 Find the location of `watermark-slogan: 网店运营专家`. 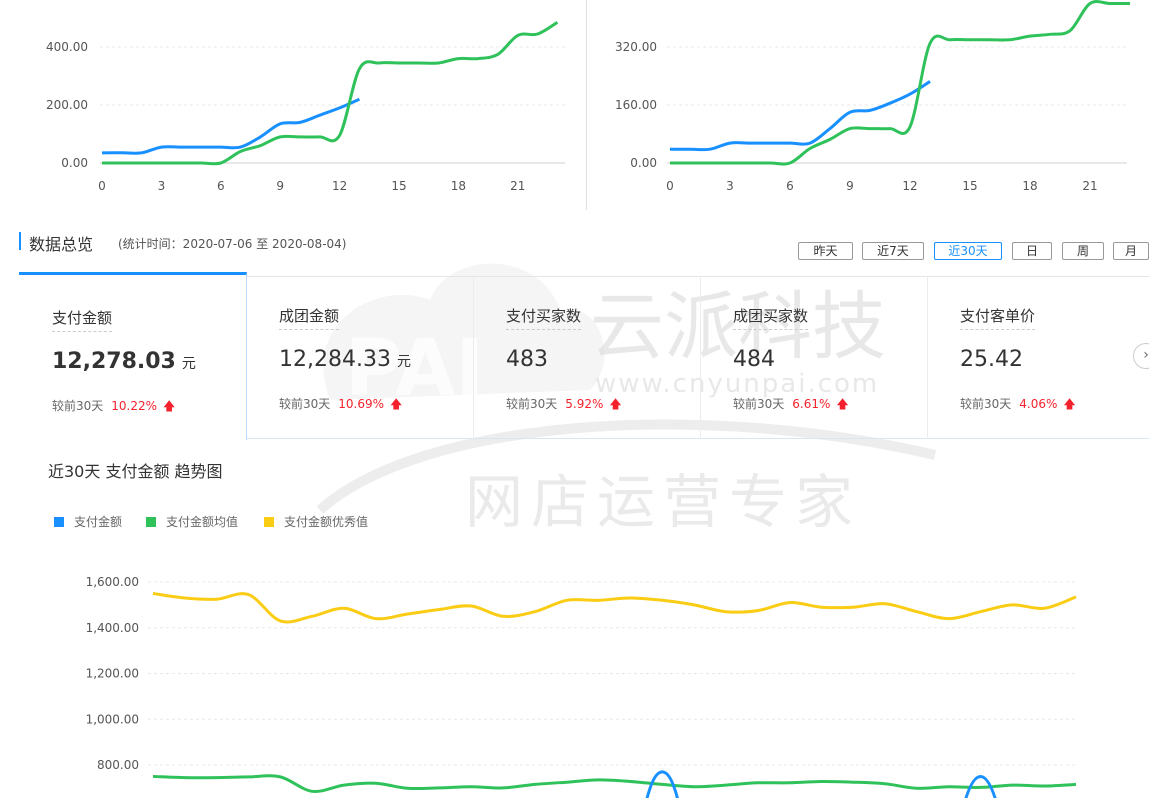

watermark-slogan: 网店运营专家 is located at coordinates (663, 502).